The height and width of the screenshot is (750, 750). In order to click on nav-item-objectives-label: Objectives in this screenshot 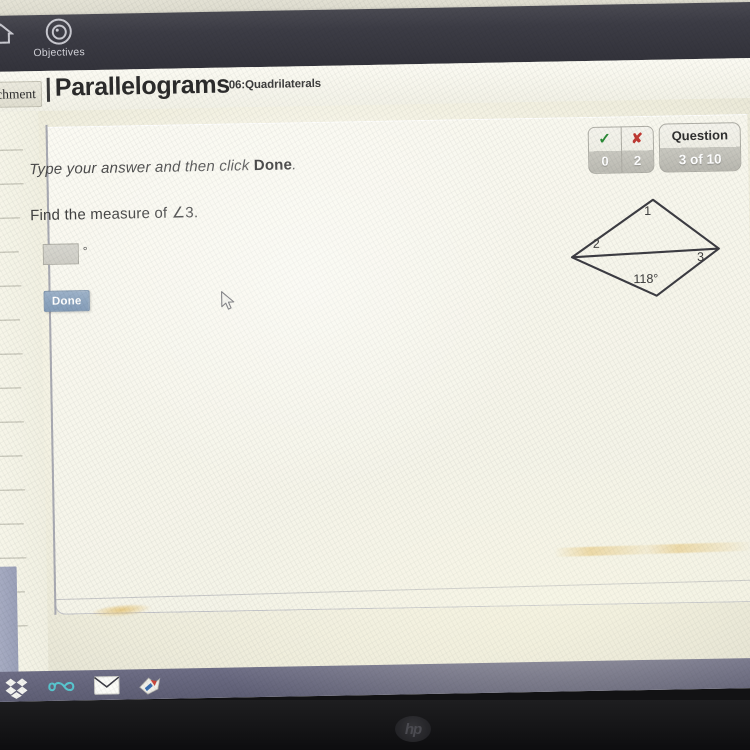, I will do `click(59, 53)`.